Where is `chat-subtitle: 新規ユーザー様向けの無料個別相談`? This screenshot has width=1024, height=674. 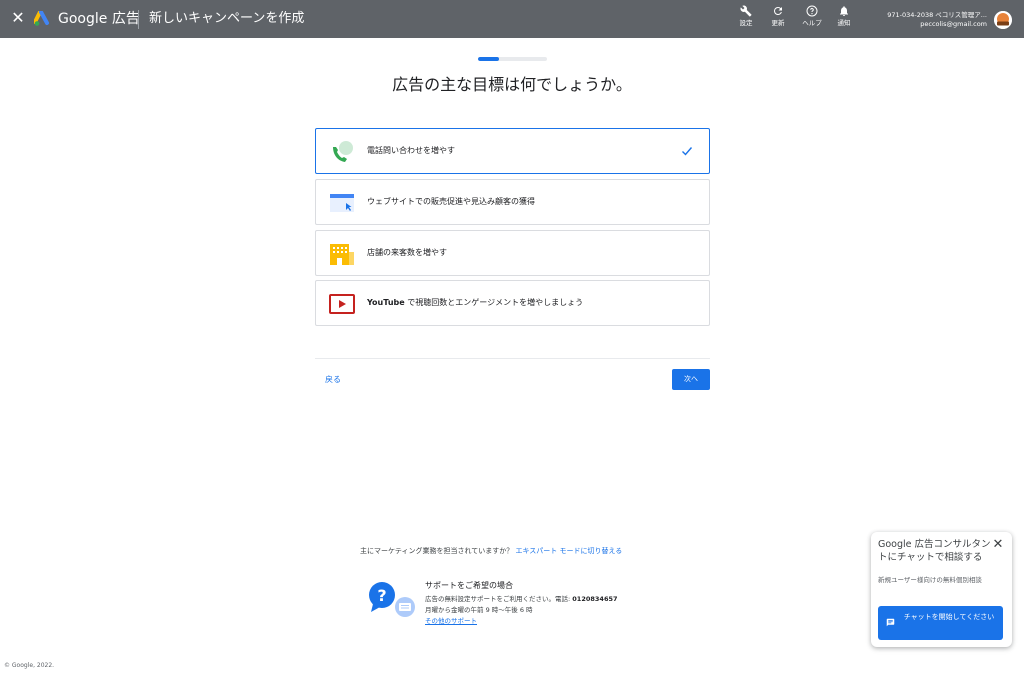 chat-subtitle: 新規ユーザー様向けの無料個別相談 is located at coordinates (930, 580).